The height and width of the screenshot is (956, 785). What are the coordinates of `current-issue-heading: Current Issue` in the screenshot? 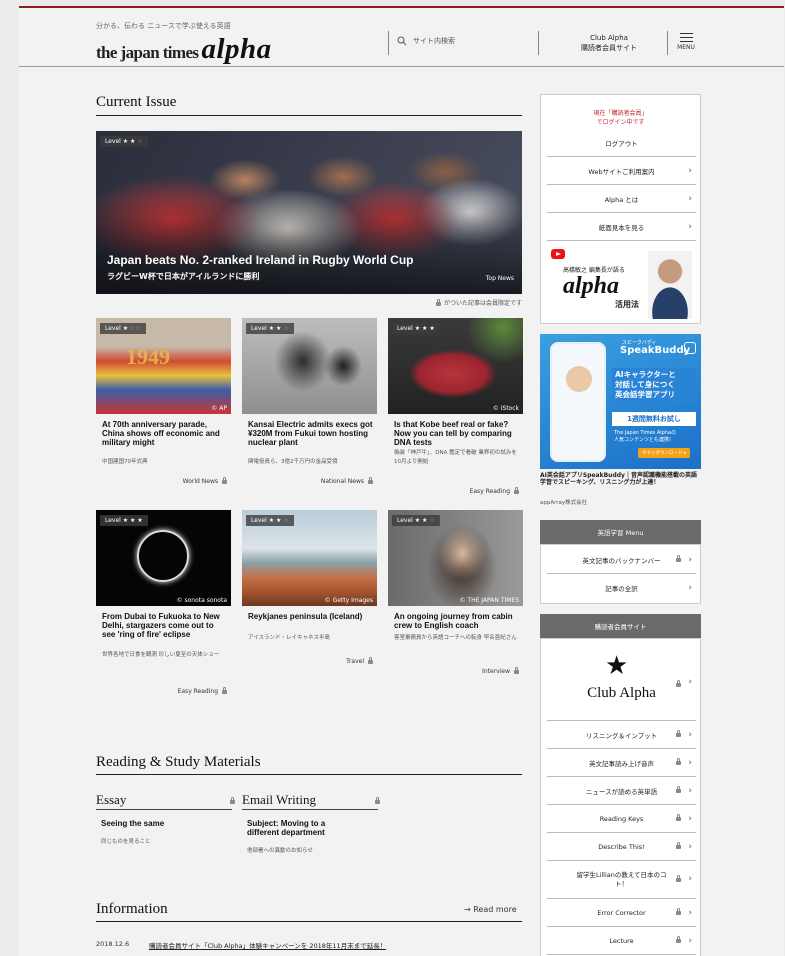 It's located at (136, 102).